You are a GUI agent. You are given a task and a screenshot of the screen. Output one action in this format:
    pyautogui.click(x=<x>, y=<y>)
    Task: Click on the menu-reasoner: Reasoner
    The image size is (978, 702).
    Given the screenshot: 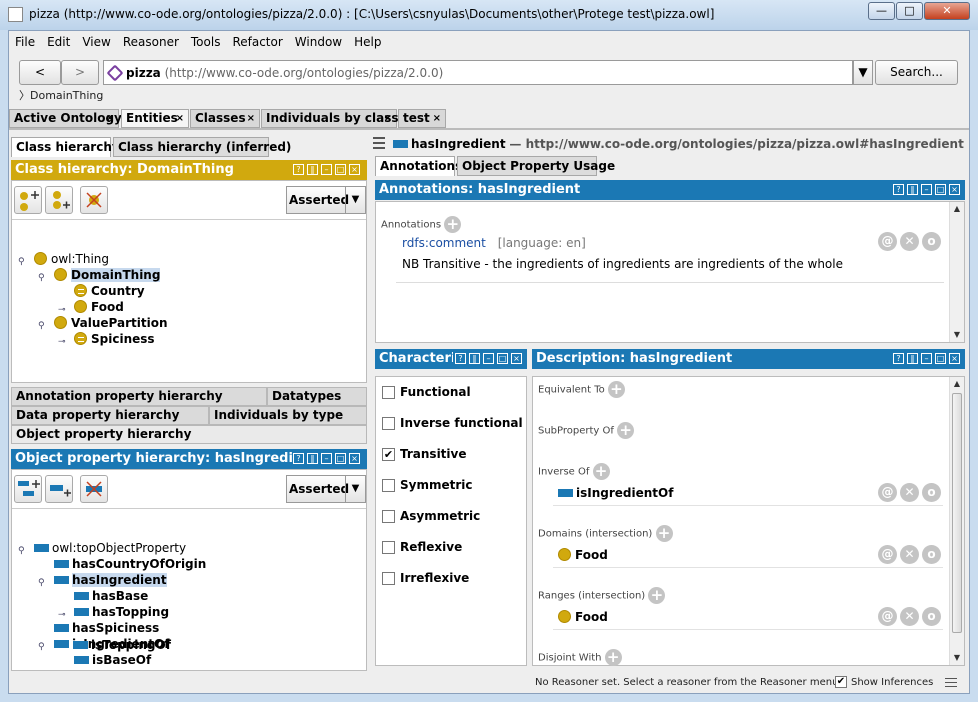 What is the action you would take?
    pyautogui.click(x=151, y=42)
    